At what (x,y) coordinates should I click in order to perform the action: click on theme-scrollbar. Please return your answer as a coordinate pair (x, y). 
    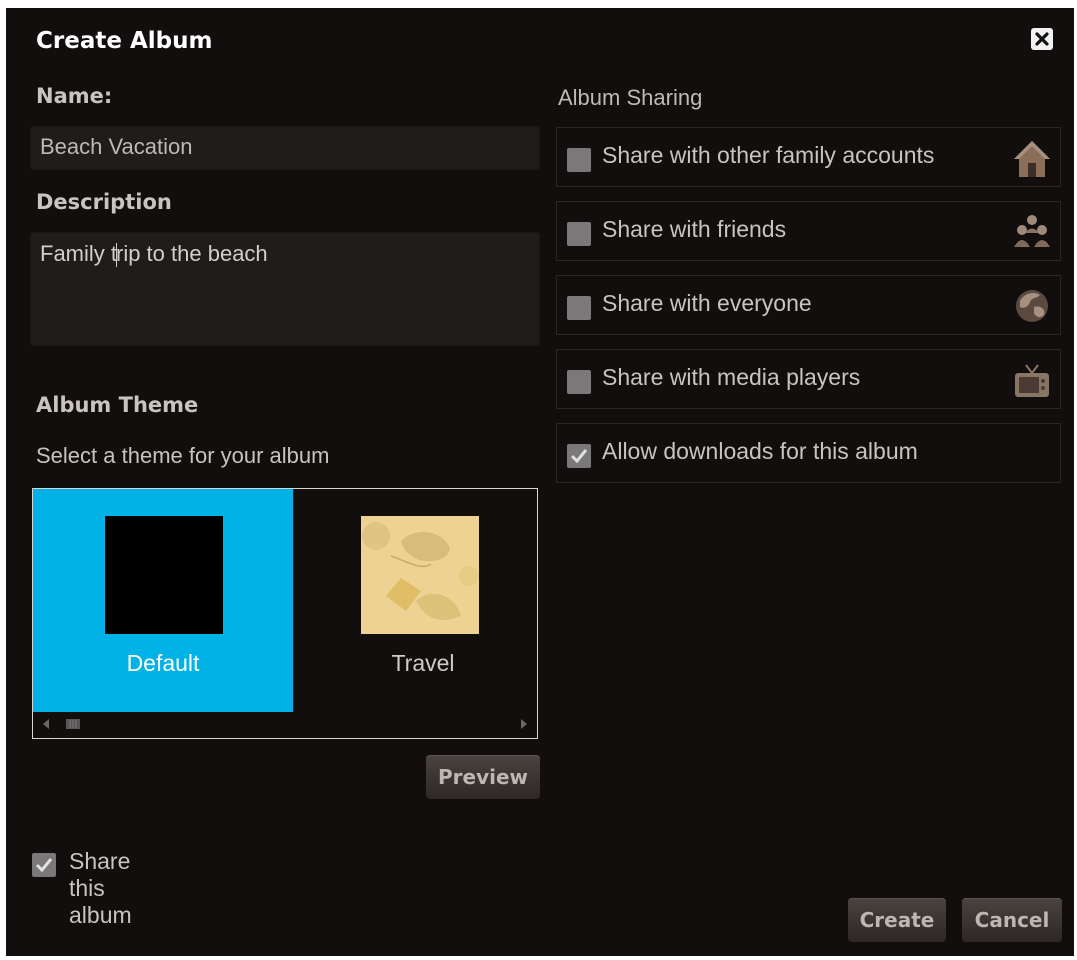
    Looking at the image, I should click on (285, 724).